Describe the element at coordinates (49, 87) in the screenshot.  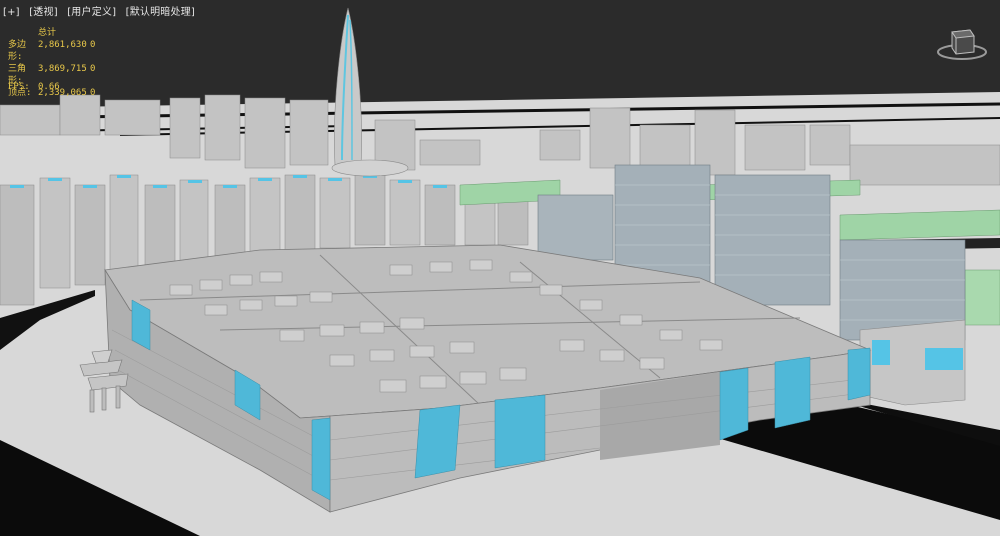
I see `fps-value: 0.66` at that location.